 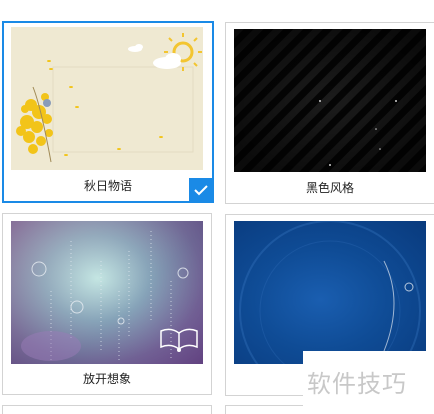 What do you see at coordinates (357, 384) in the screenshot?
I see `watermark-text: 软件技巧` at bounding box center [357, 384].